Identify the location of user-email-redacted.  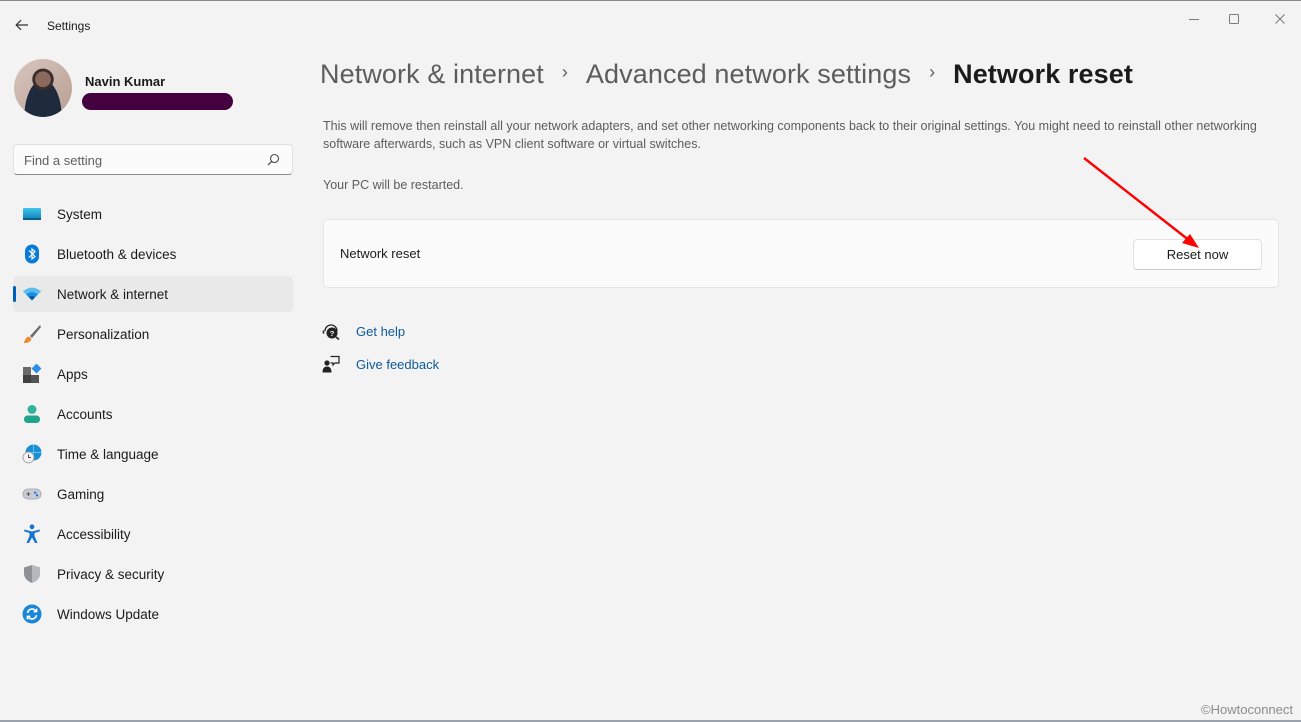
(157, 101).